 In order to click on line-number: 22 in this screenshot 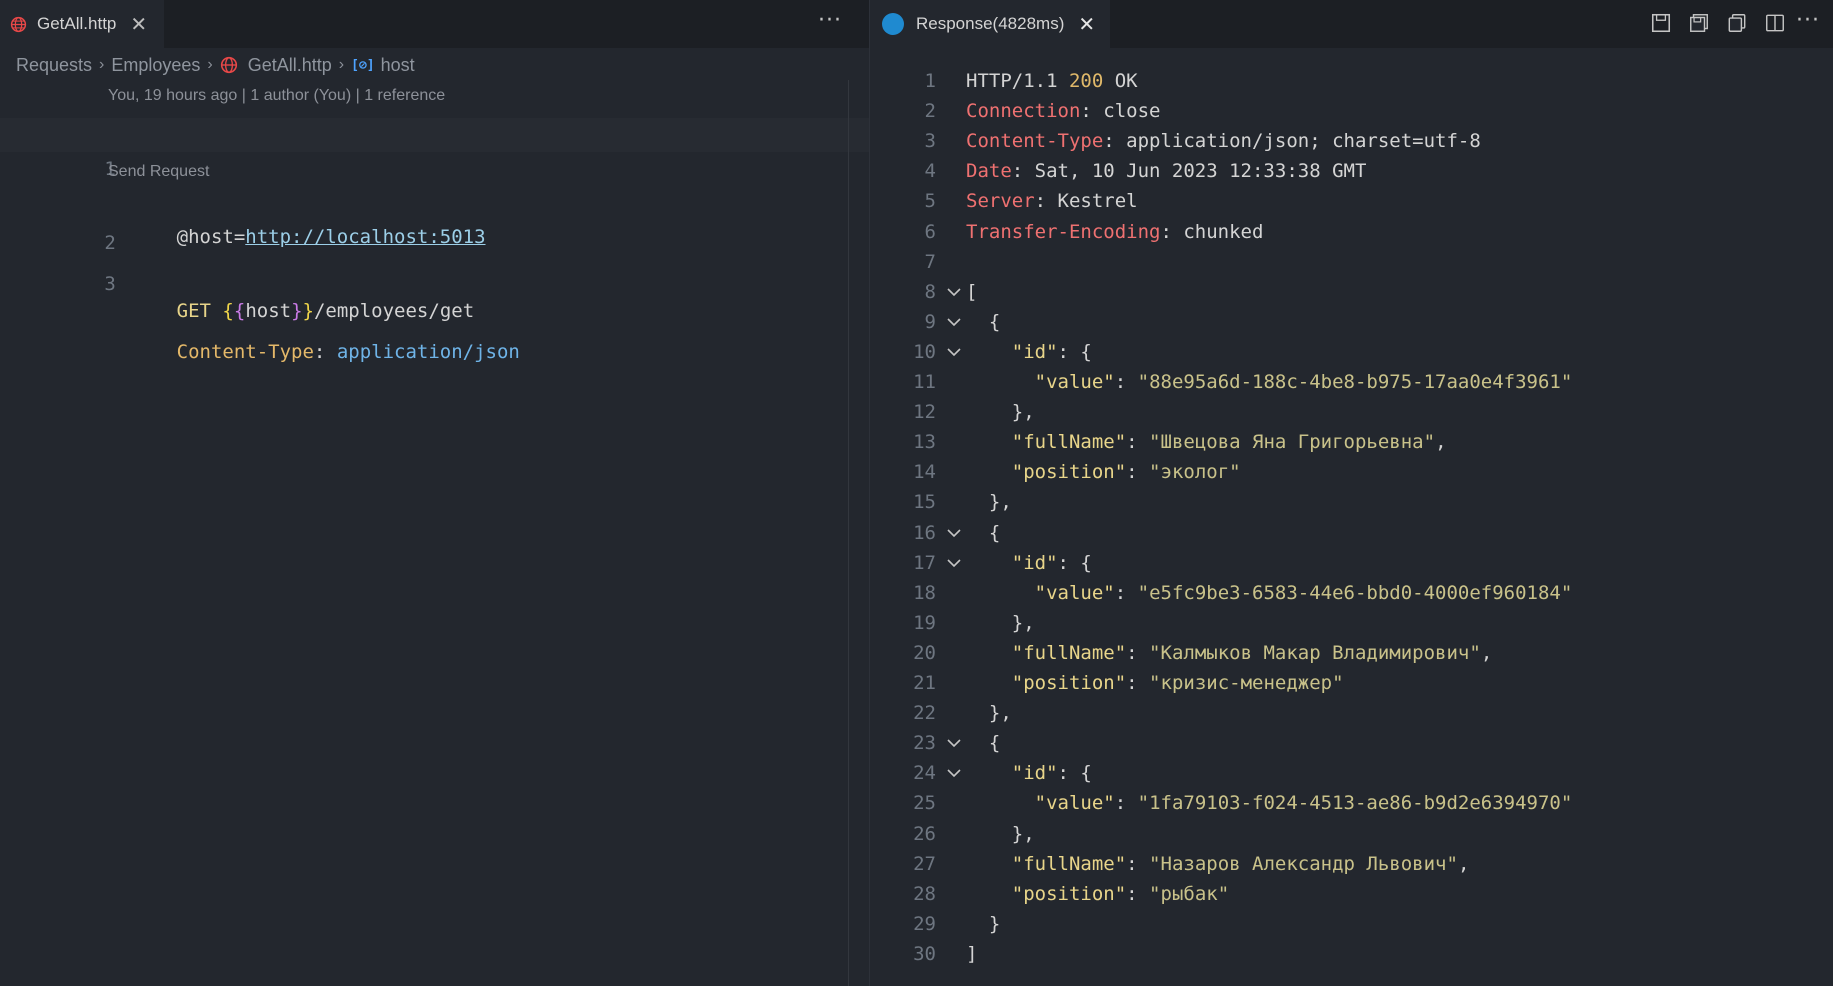, I will do `click(924, 713)`.